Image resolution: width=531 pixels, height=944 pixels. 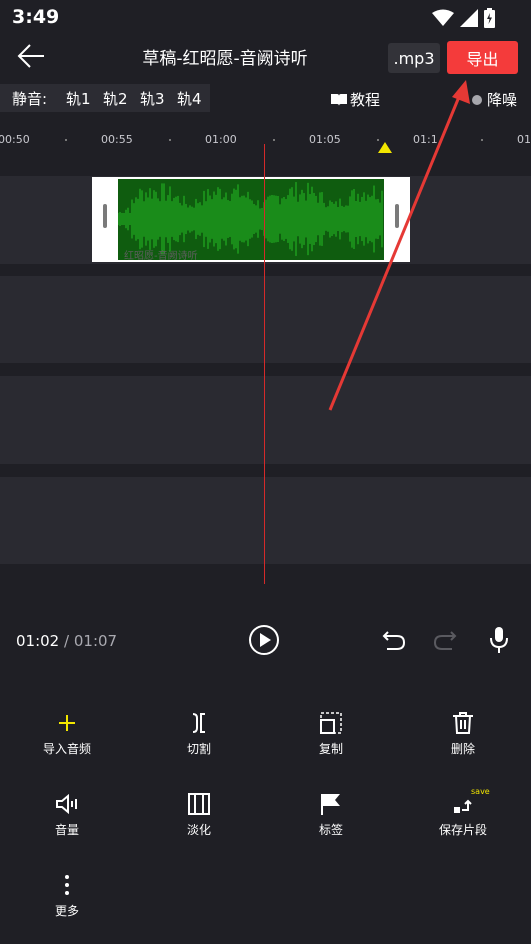 I want to click on import-audio-button: 导入音频, so click(x=67, y=733).